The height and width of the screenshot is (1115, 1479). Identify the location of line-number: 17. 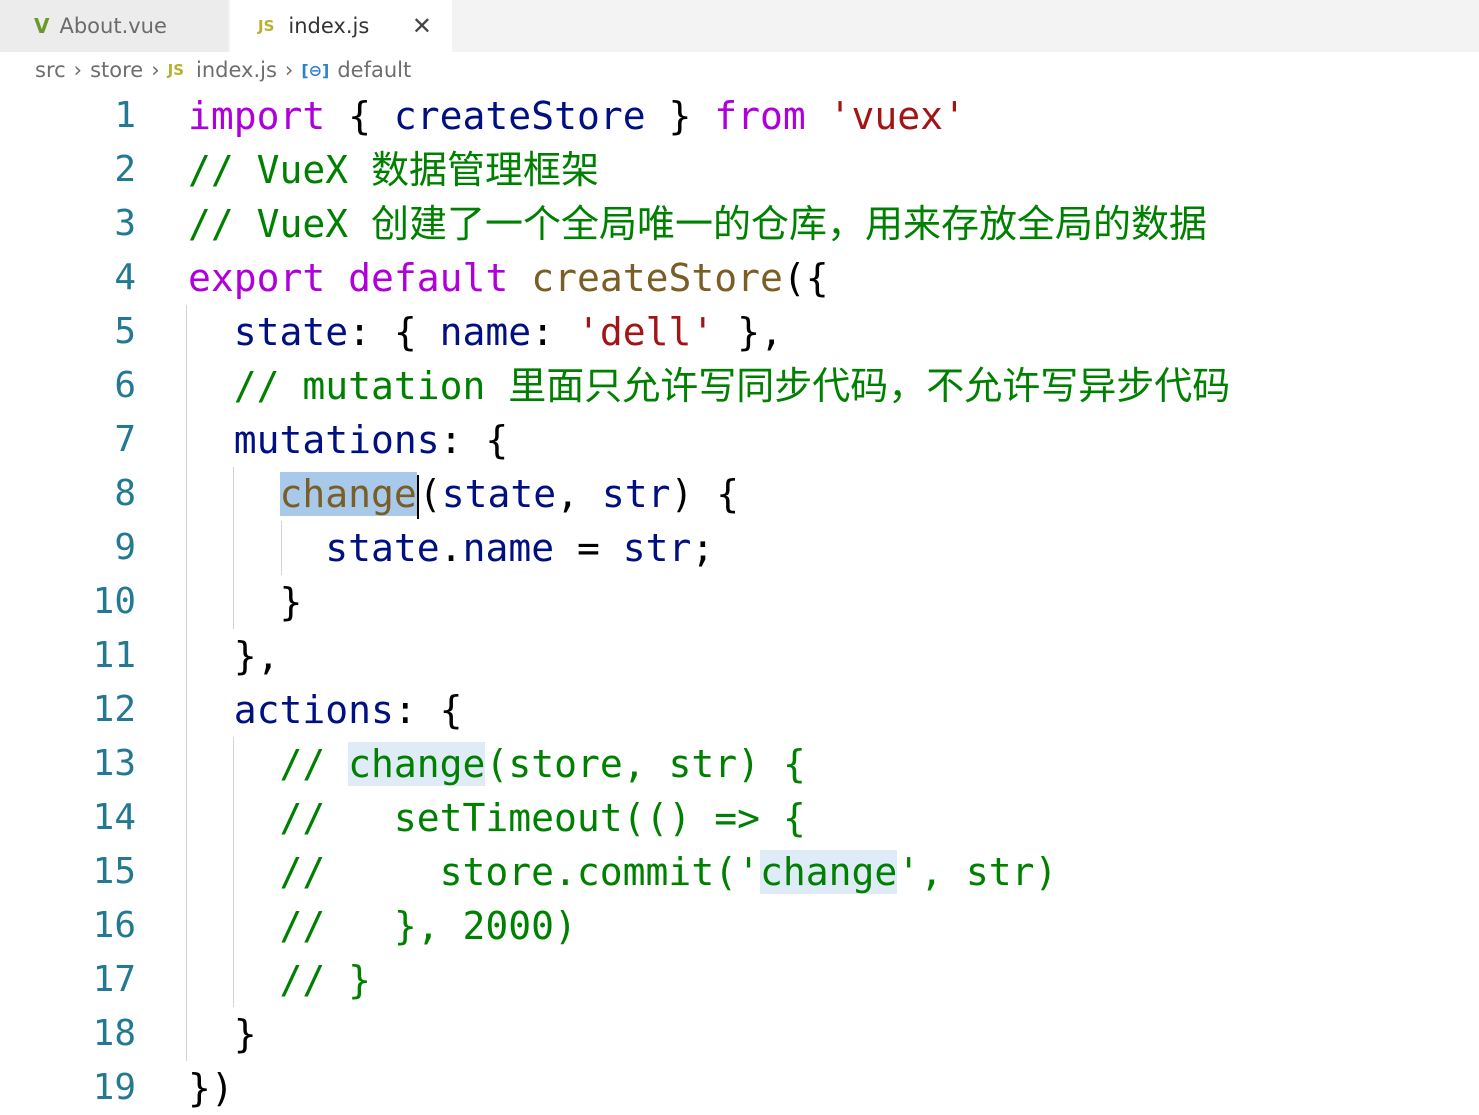
(114, 979).